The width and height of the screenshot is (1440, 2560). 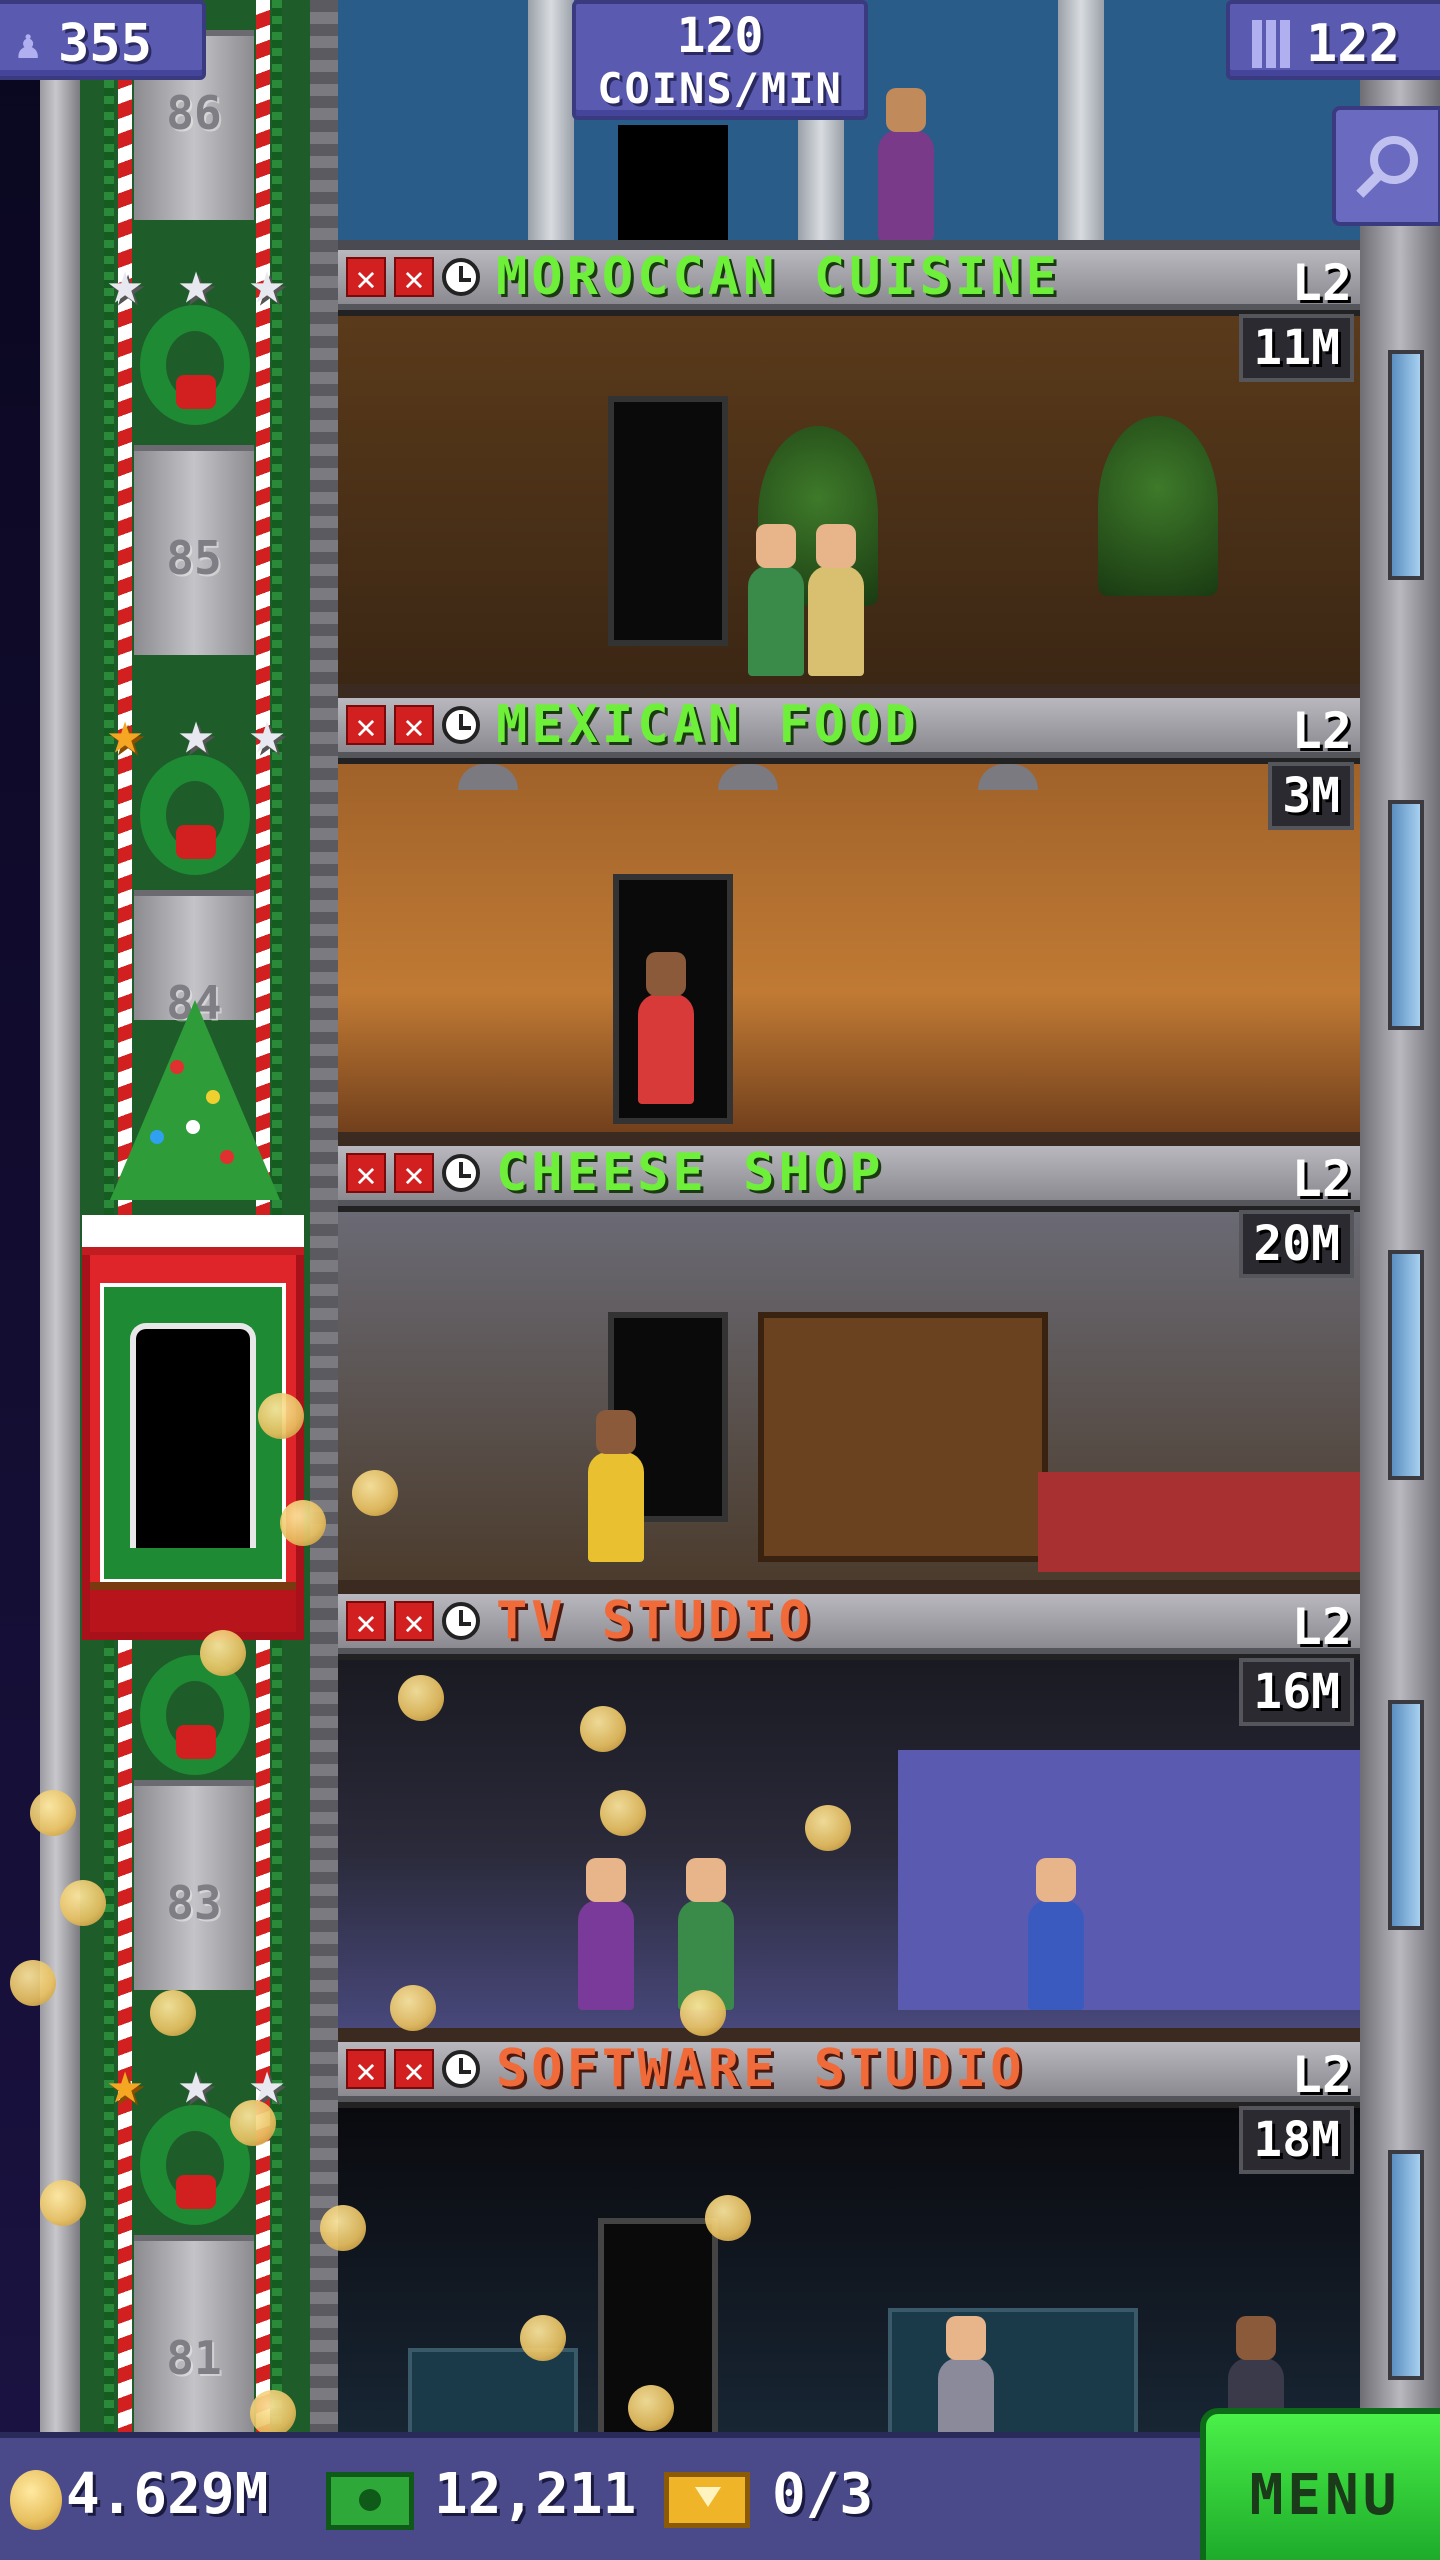 I want to click on floor-header: ✕ ✕ SOFTWARE STUDIO L2, so click(x=849, y=2073).